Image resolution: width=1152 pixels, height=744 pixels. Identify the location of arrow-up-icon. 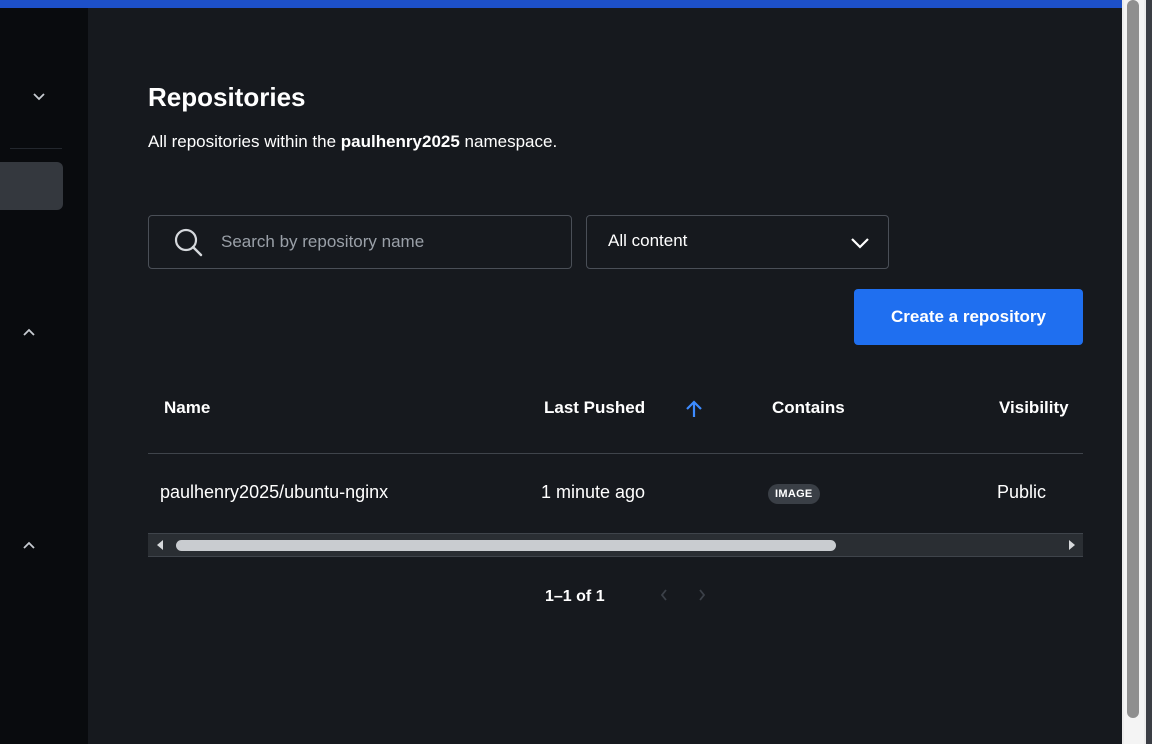
(694, 409).